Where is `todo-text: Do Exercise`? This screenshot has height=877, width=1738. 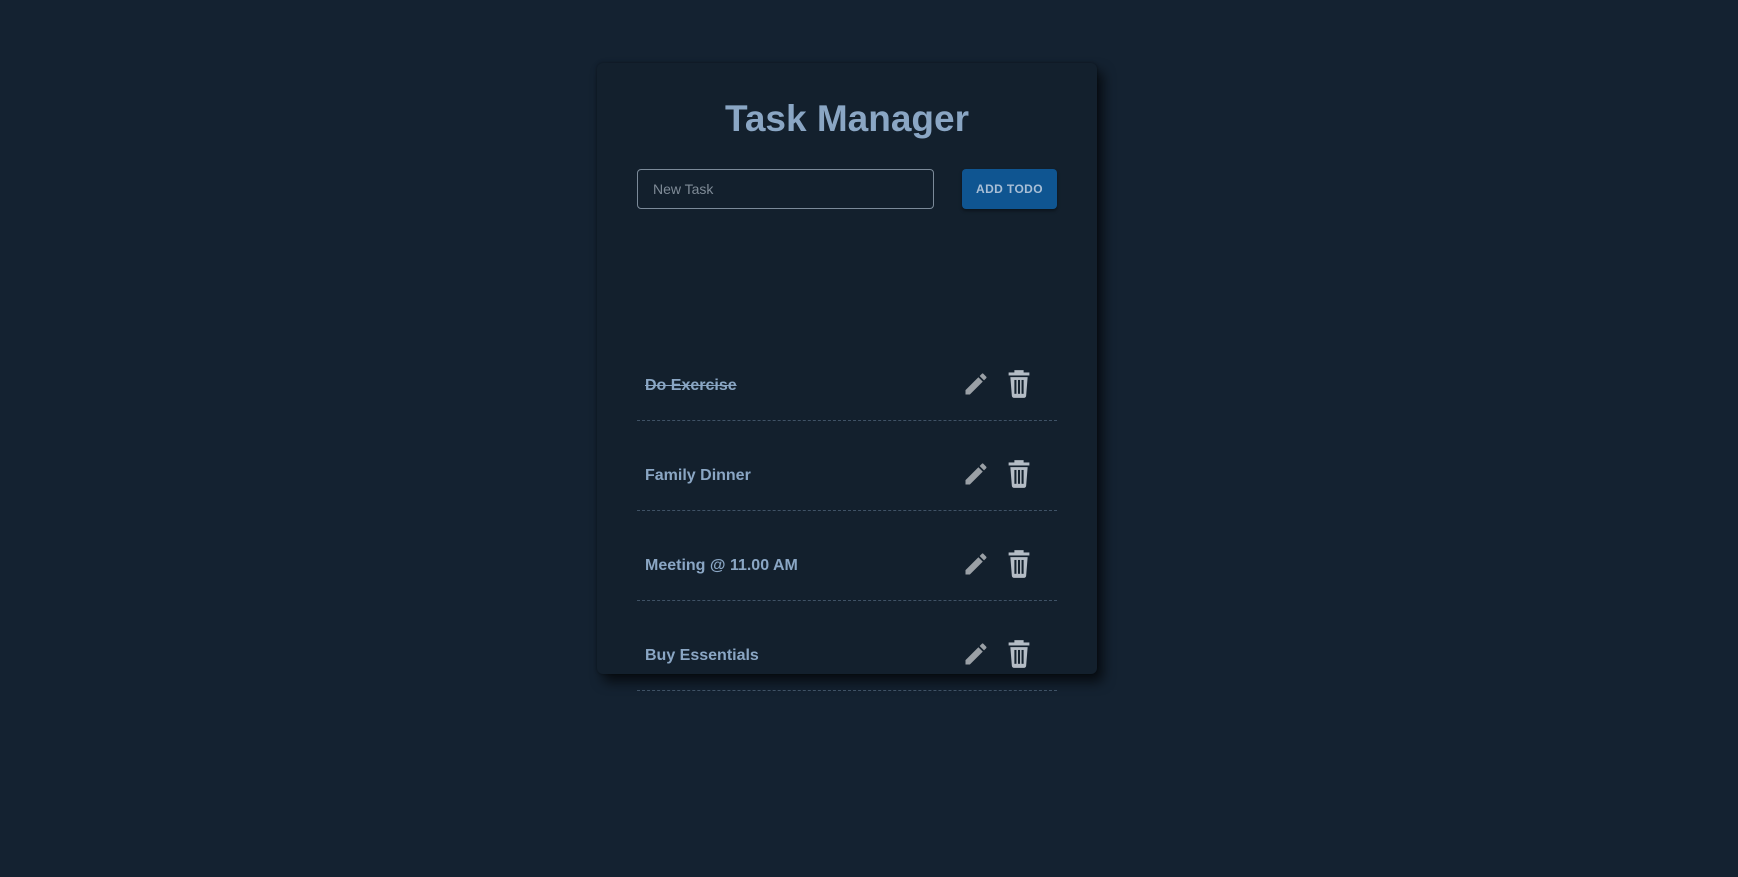
todo-text: Do Exercise is located at coordinates (691, 386).